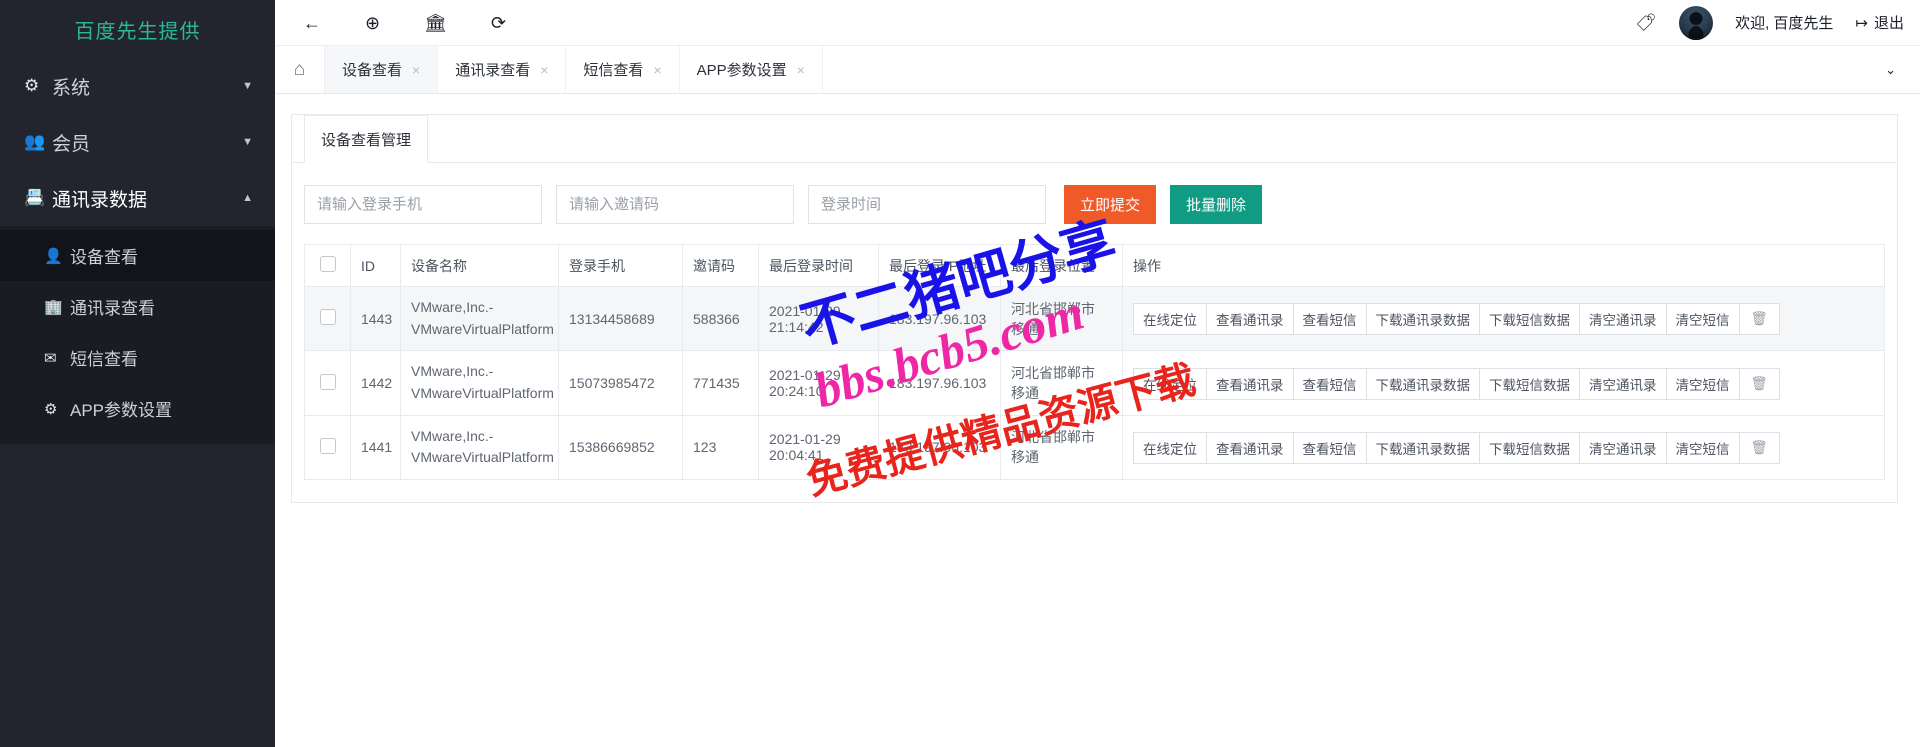 This screenshot has width=1920, height=747. I want to click on watermark-text: 免费提供精品资源下载, so click(1001, 430).